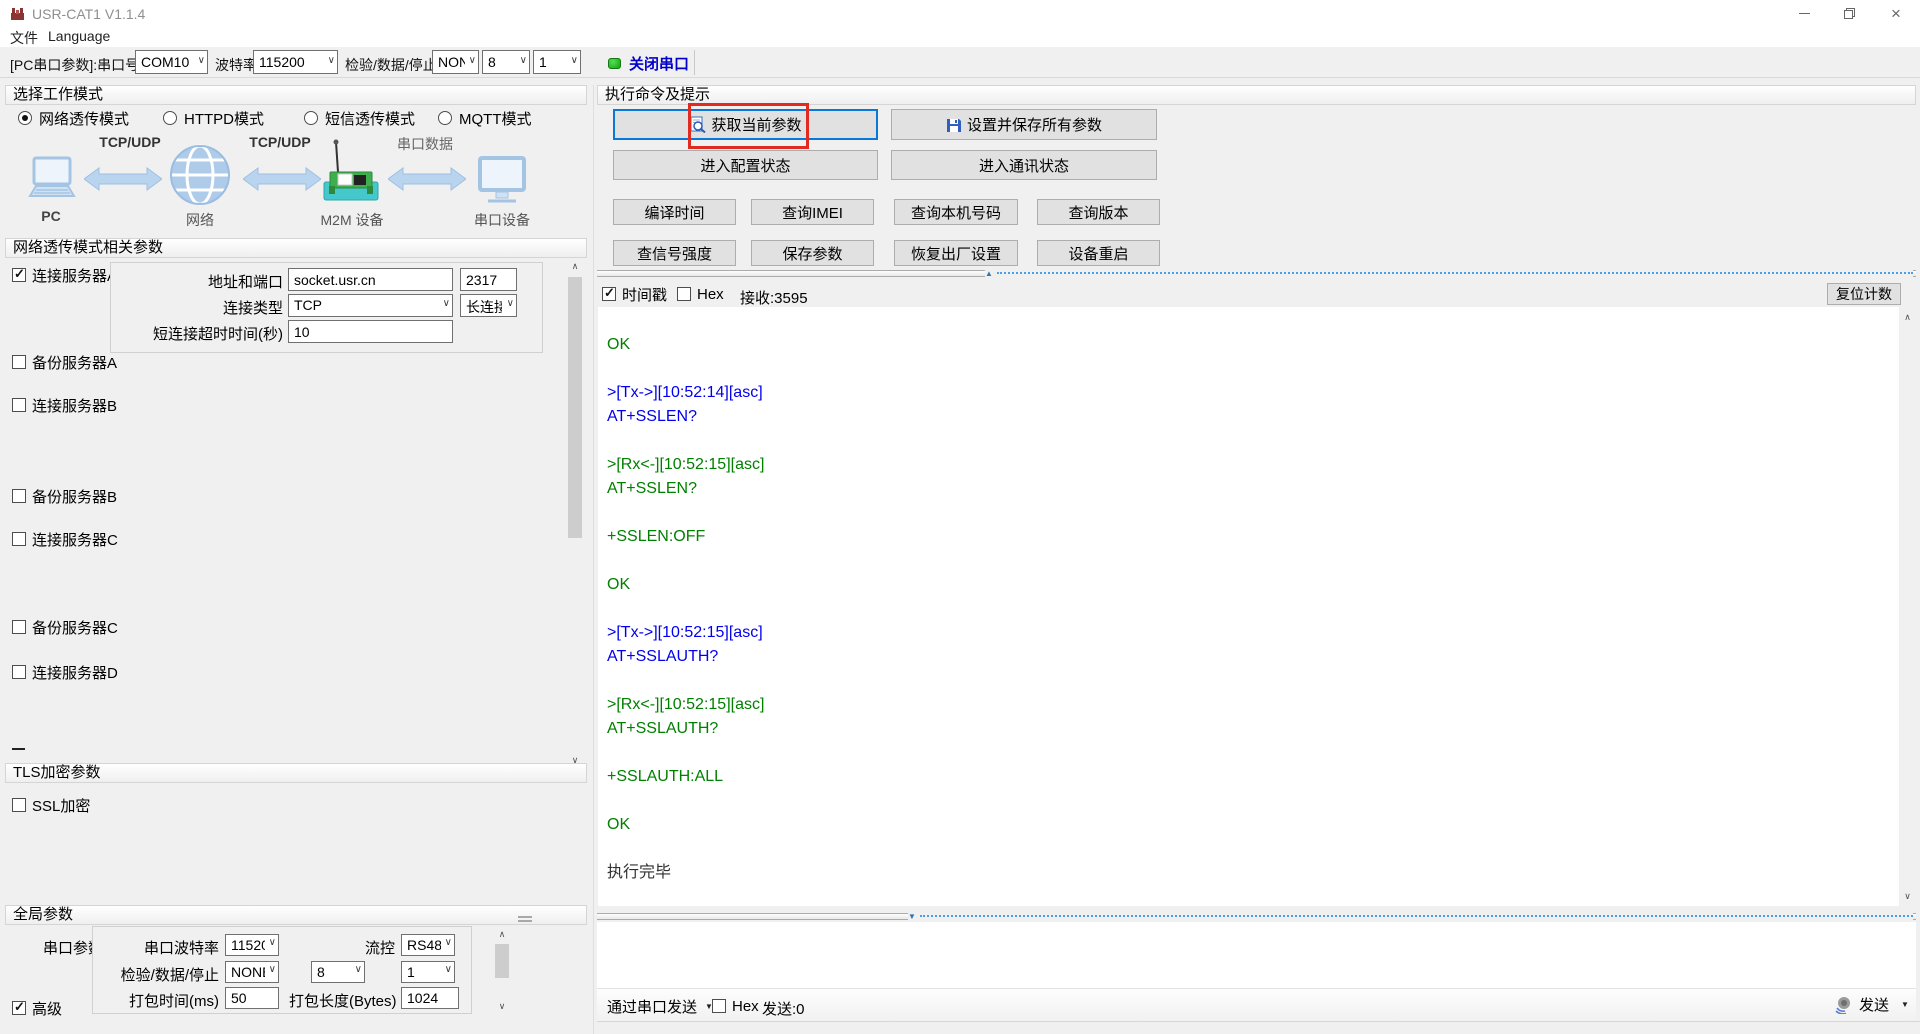  Describe the element at coordinates (359, 118) in the screenshot. I see `radio-sms-mode: 短信透传模式` at that location.